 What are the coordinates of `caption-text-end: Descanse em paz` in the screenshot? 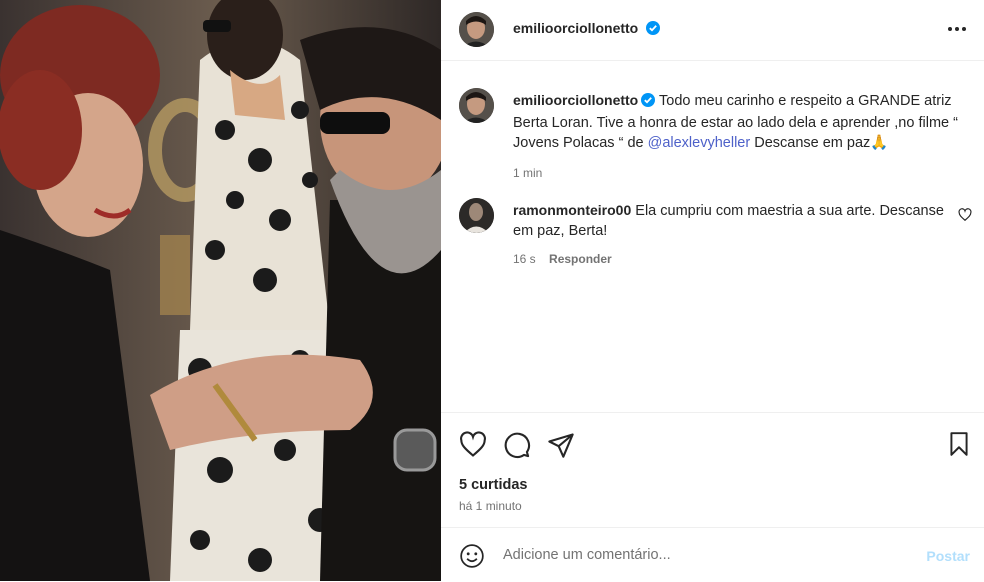 It's located at (810, 143).